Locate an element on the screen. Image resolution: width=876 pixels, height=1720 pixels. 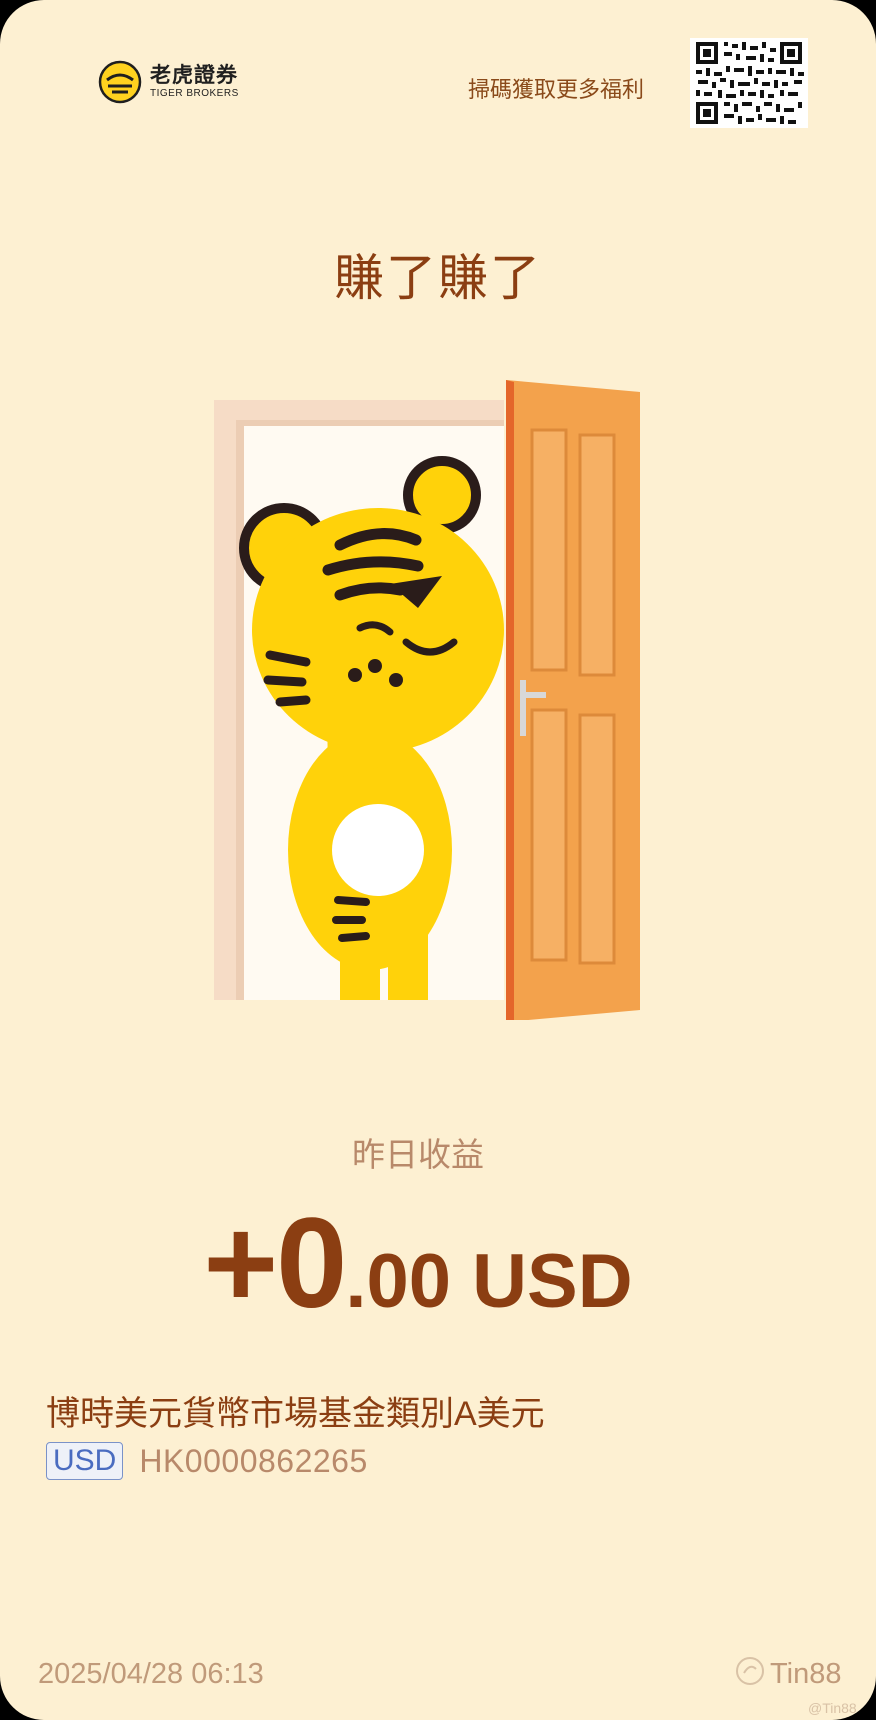
watermark-icon is located at coordinates (750, 1671).